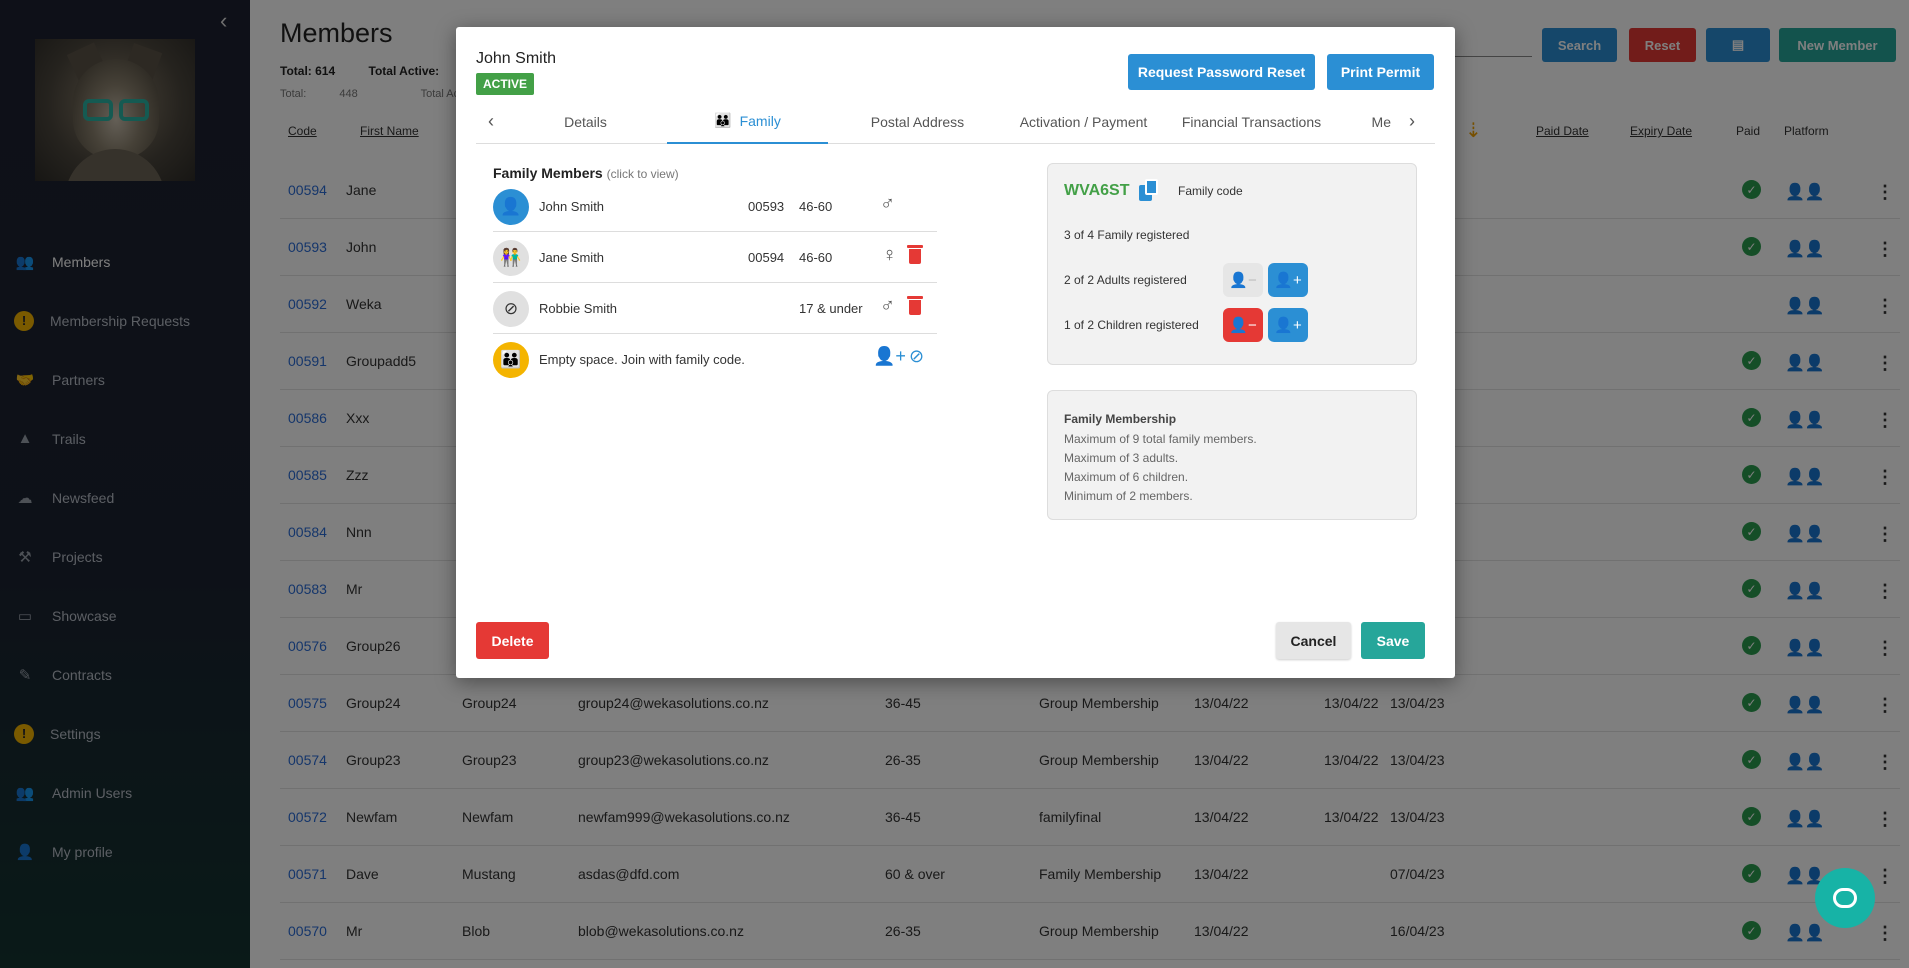 The image size is (1909, 968). Describe the element at coordinates (715, 257) in the screenshot. I see `family-member-row: 👫 Jane Smith 00594 46-60 ♀` at that location.